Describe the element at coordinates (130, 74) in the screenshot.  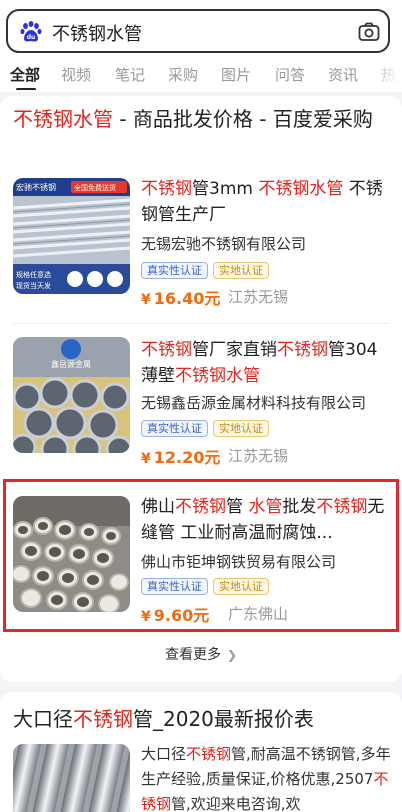
I see `tab-notes: 笔记` at that location.